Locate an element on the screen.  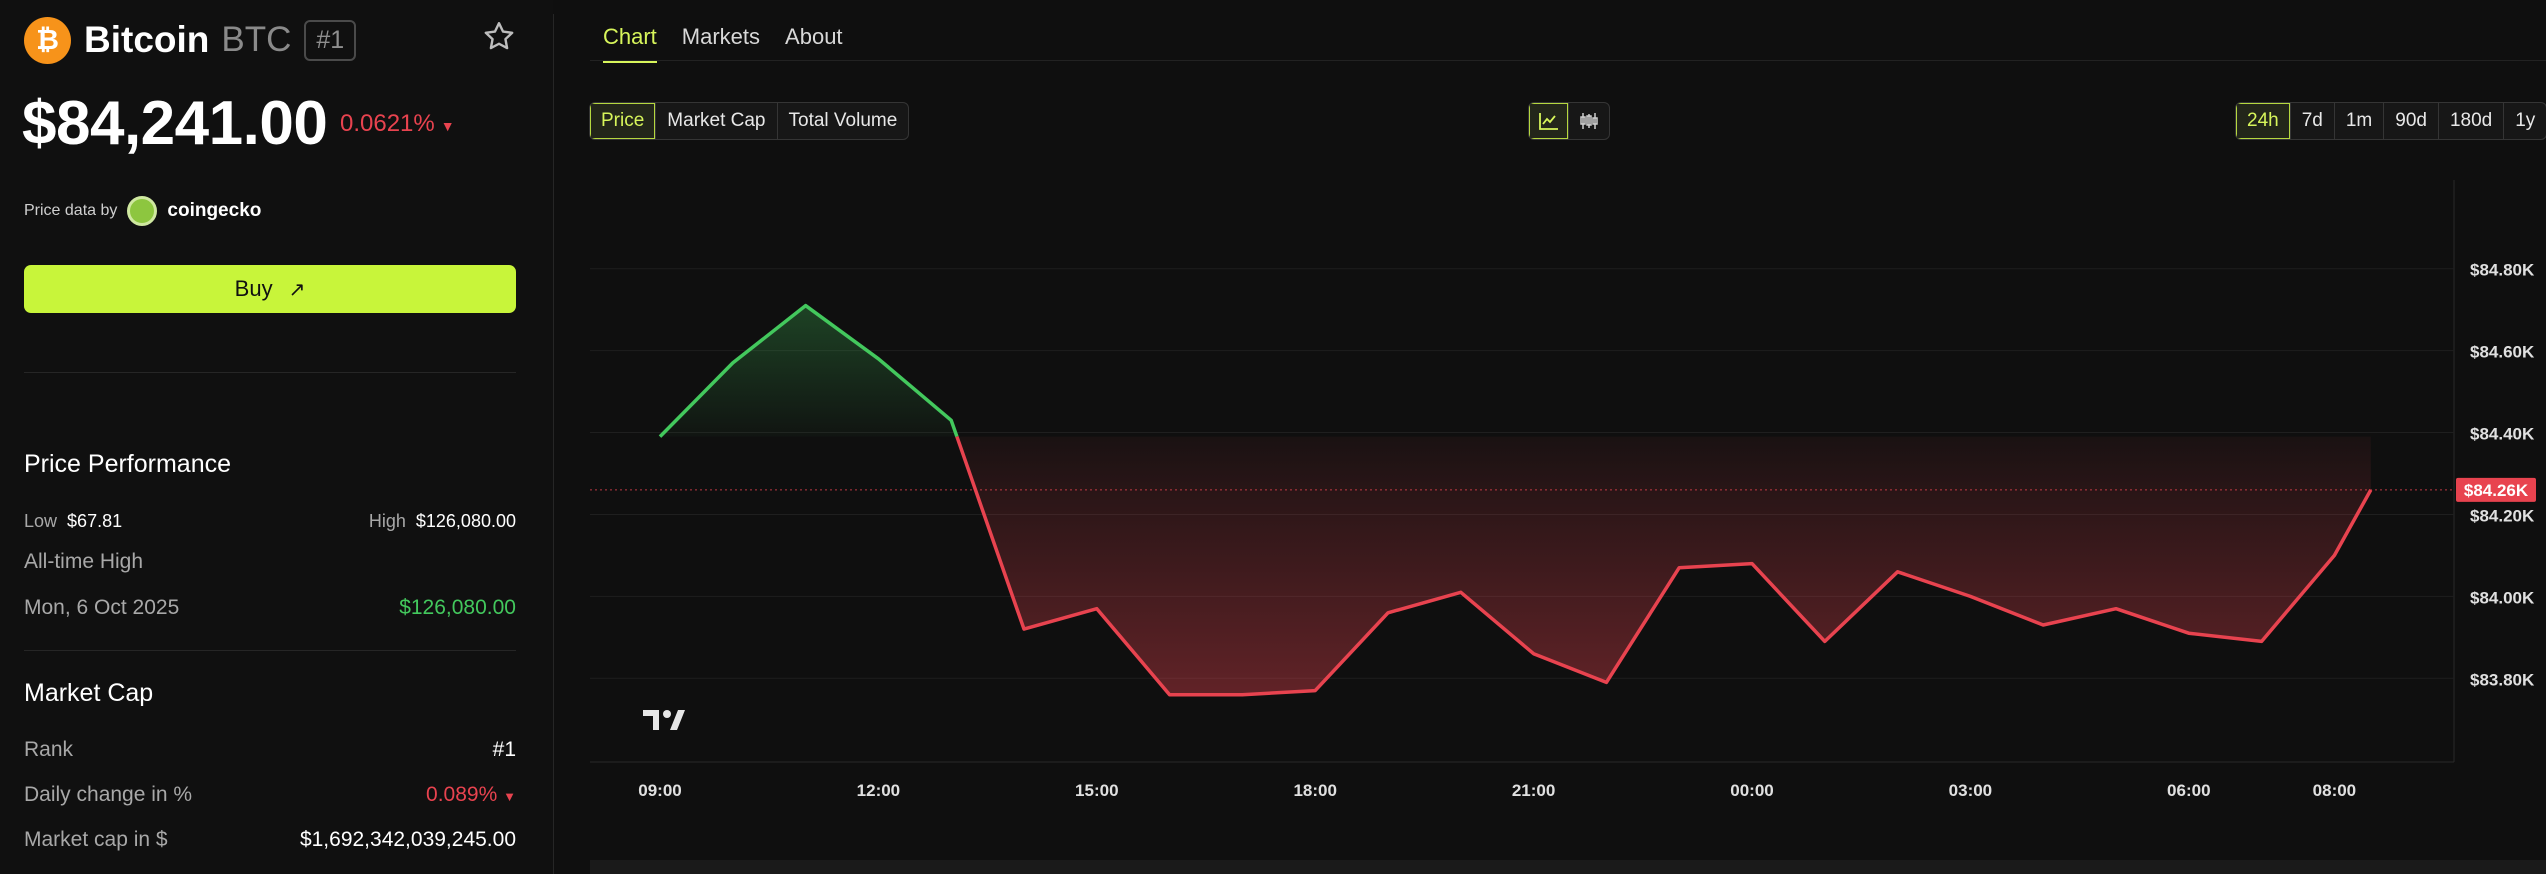
price-source-label: Price data by is located at coordinates (71, 210).